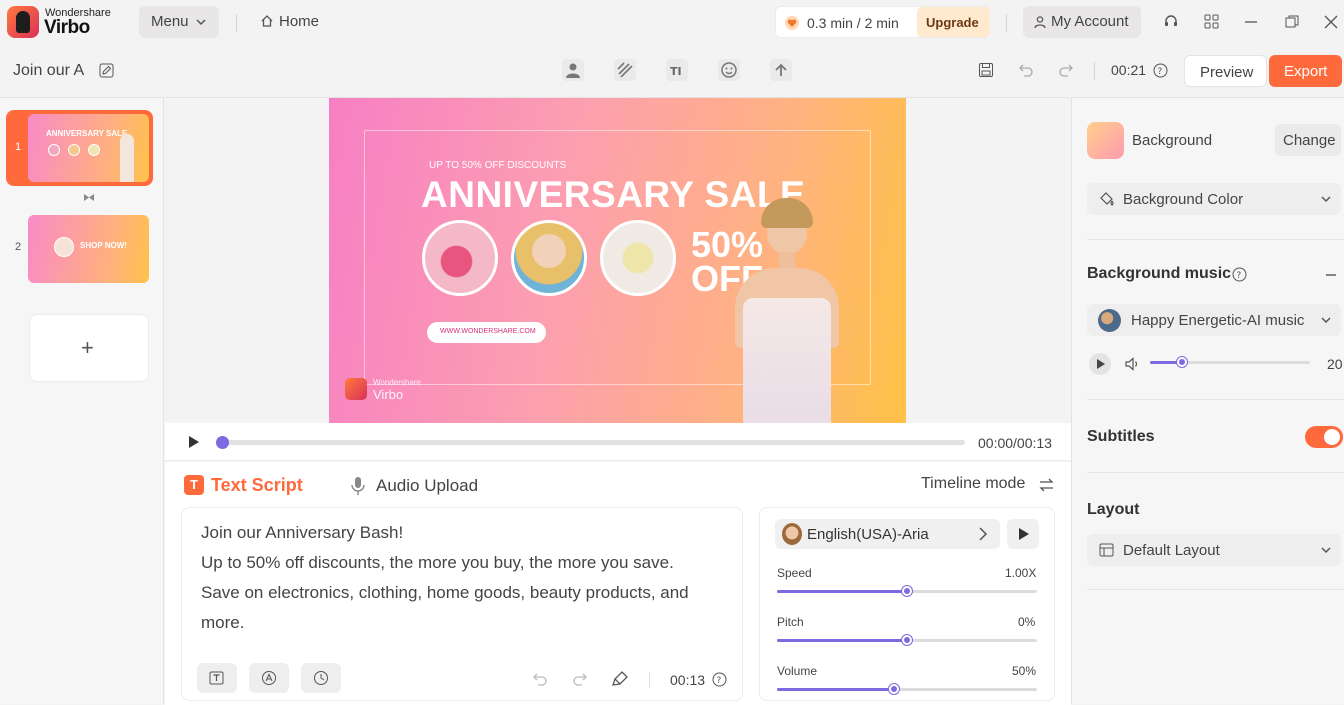 The image size is (1344, 705). Describe the element at coordinates (1172, 140) in the screenshot. I see `background-label: Background` at that location.